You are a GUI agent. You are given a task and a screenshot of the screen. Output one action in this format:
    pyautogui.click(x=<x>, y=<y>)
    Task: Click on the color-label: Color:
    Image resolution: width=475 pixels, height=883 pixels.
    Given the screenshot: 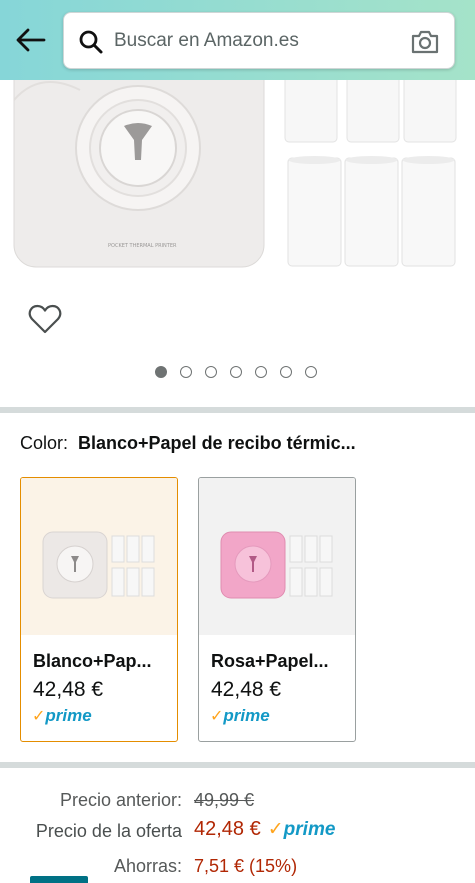 What is the action you would take?
    pyautogui.click(x=44, y=443)
    